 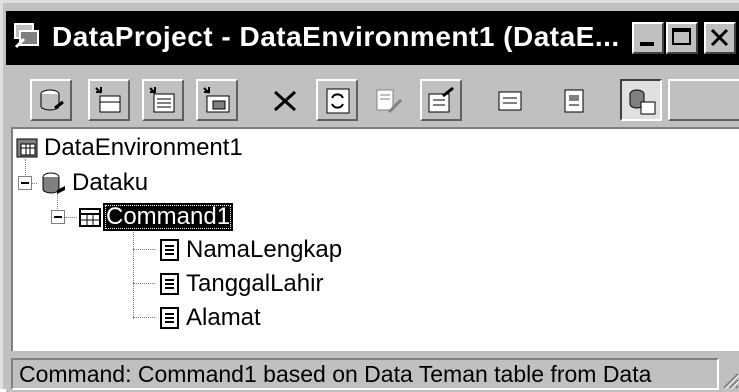 I want to click on options-button, so click(x=573, y=100).